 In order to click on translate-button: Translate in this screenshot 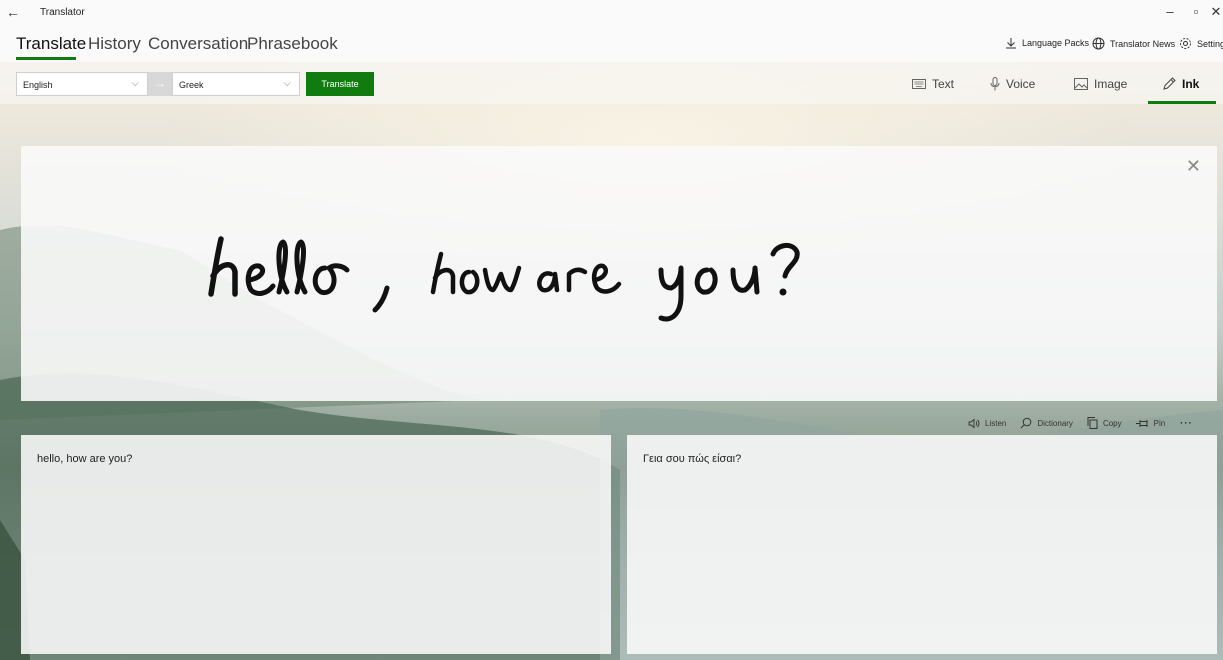, I will do `click(340, 84)`.